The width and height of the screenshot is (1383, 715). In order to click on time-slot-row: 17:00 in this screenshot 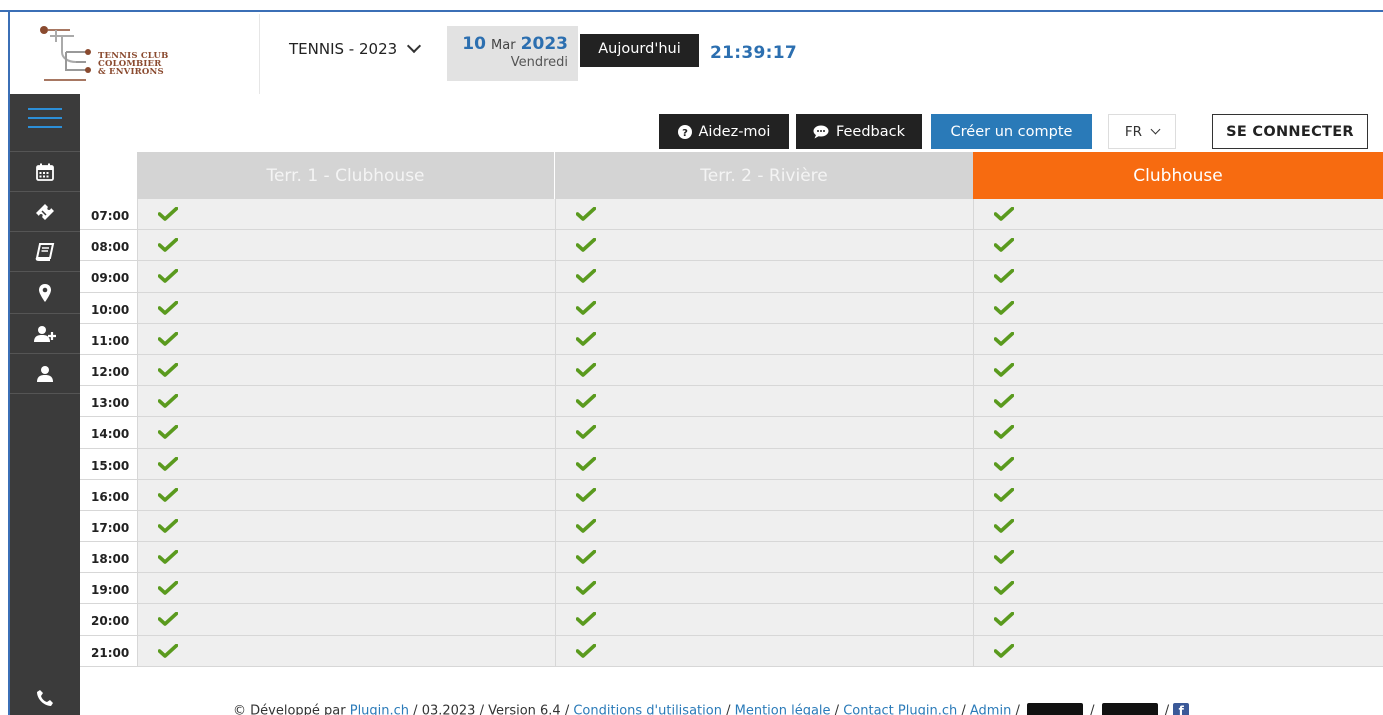, I will do `click(731, 526)`.